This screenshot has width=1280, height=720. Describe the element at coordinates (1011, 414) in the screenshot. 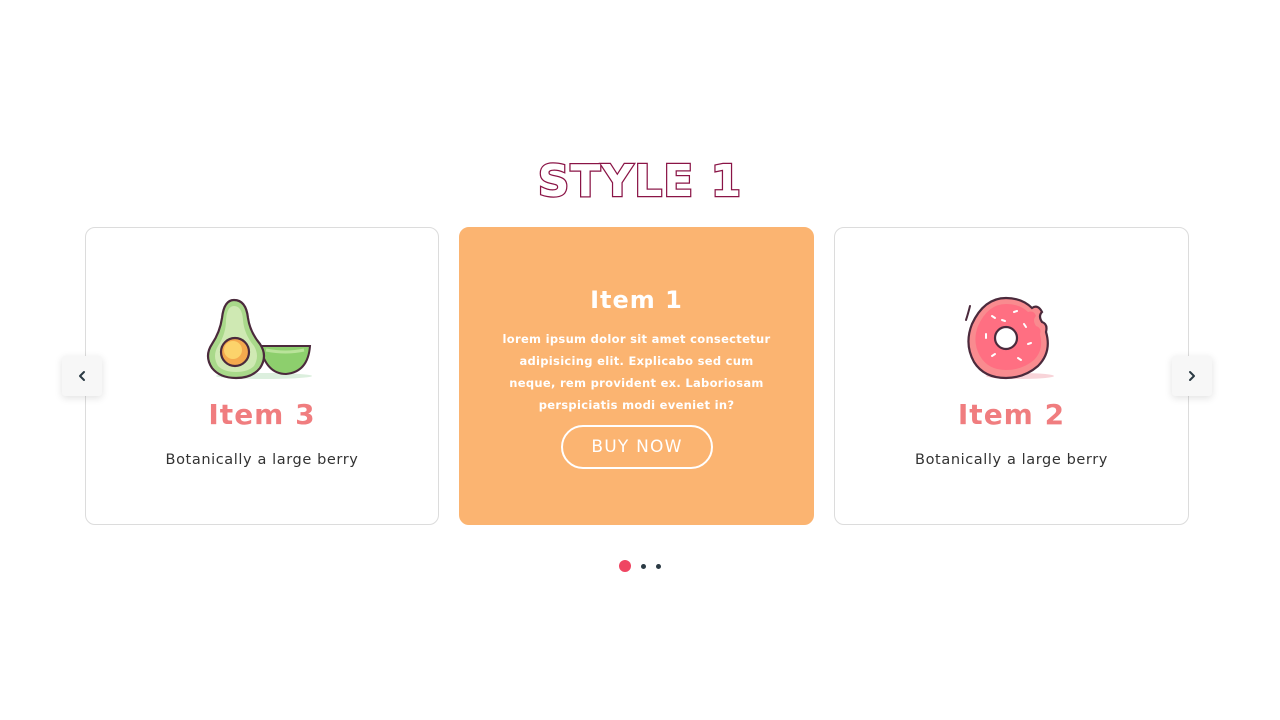

I see `card-title: Item 2` at that location.